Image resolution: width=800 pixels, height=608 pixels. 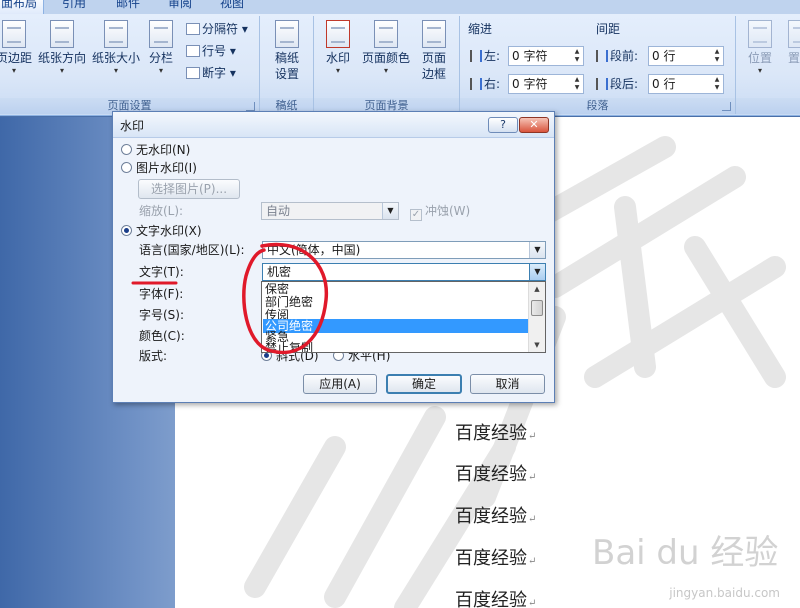 I want to click on text-watermark-option: 文字水印(X), so click(x=161, y=231).